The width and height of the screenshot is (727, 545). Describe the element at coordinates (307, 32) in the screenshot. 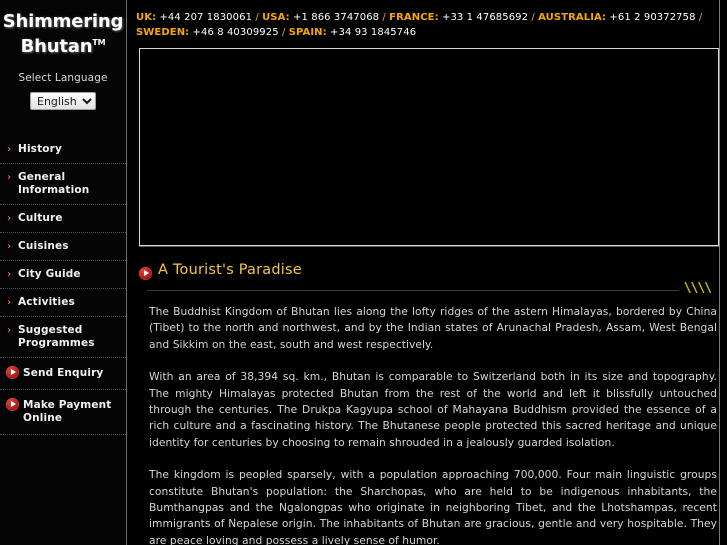

I see `contact-country-label: SPAIN:` at that location.